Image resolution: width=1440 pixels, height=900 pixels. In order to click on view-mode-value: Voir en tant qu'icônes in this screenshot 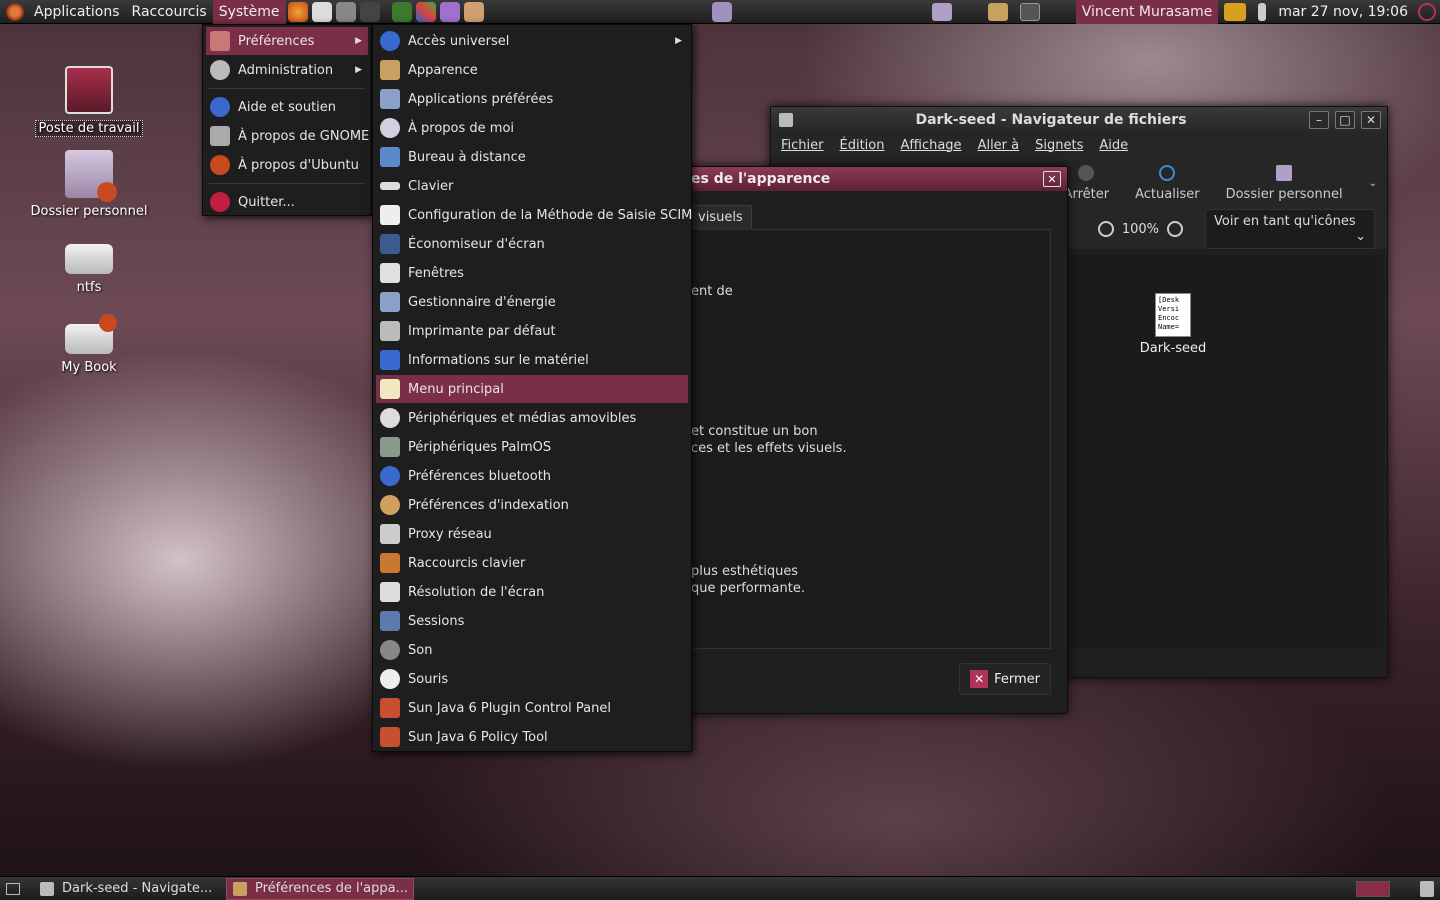, I will do `click(1285, 221)`.